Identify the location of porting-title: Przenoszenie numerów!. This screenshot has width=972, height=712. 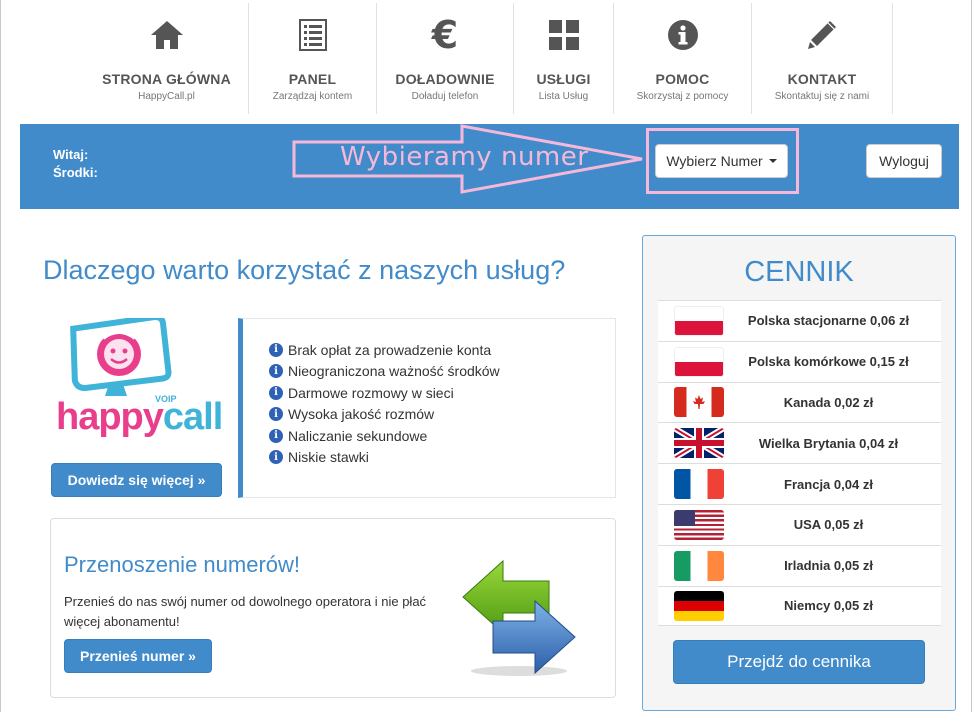
(182, 564).